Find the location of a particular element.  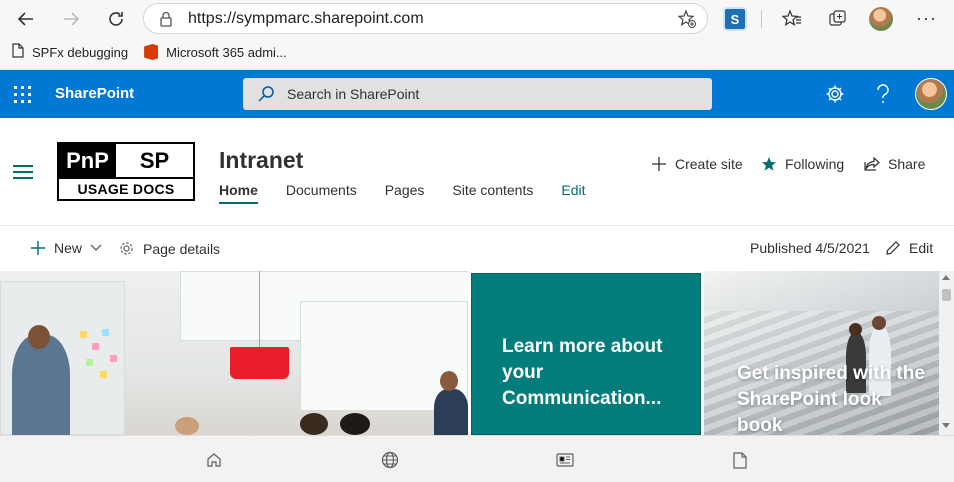

forward-button is located at coordinates (71, 19).